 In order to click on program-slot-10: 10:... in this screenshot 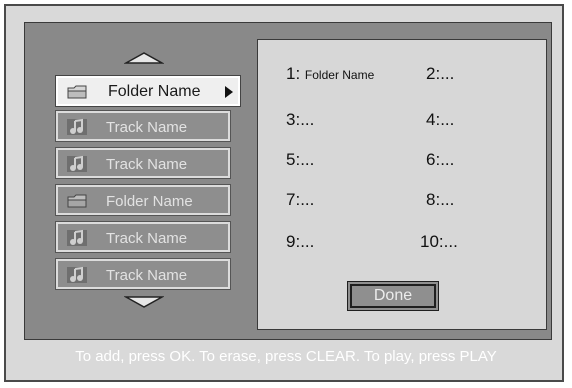, I will do `click(439, 242)`.